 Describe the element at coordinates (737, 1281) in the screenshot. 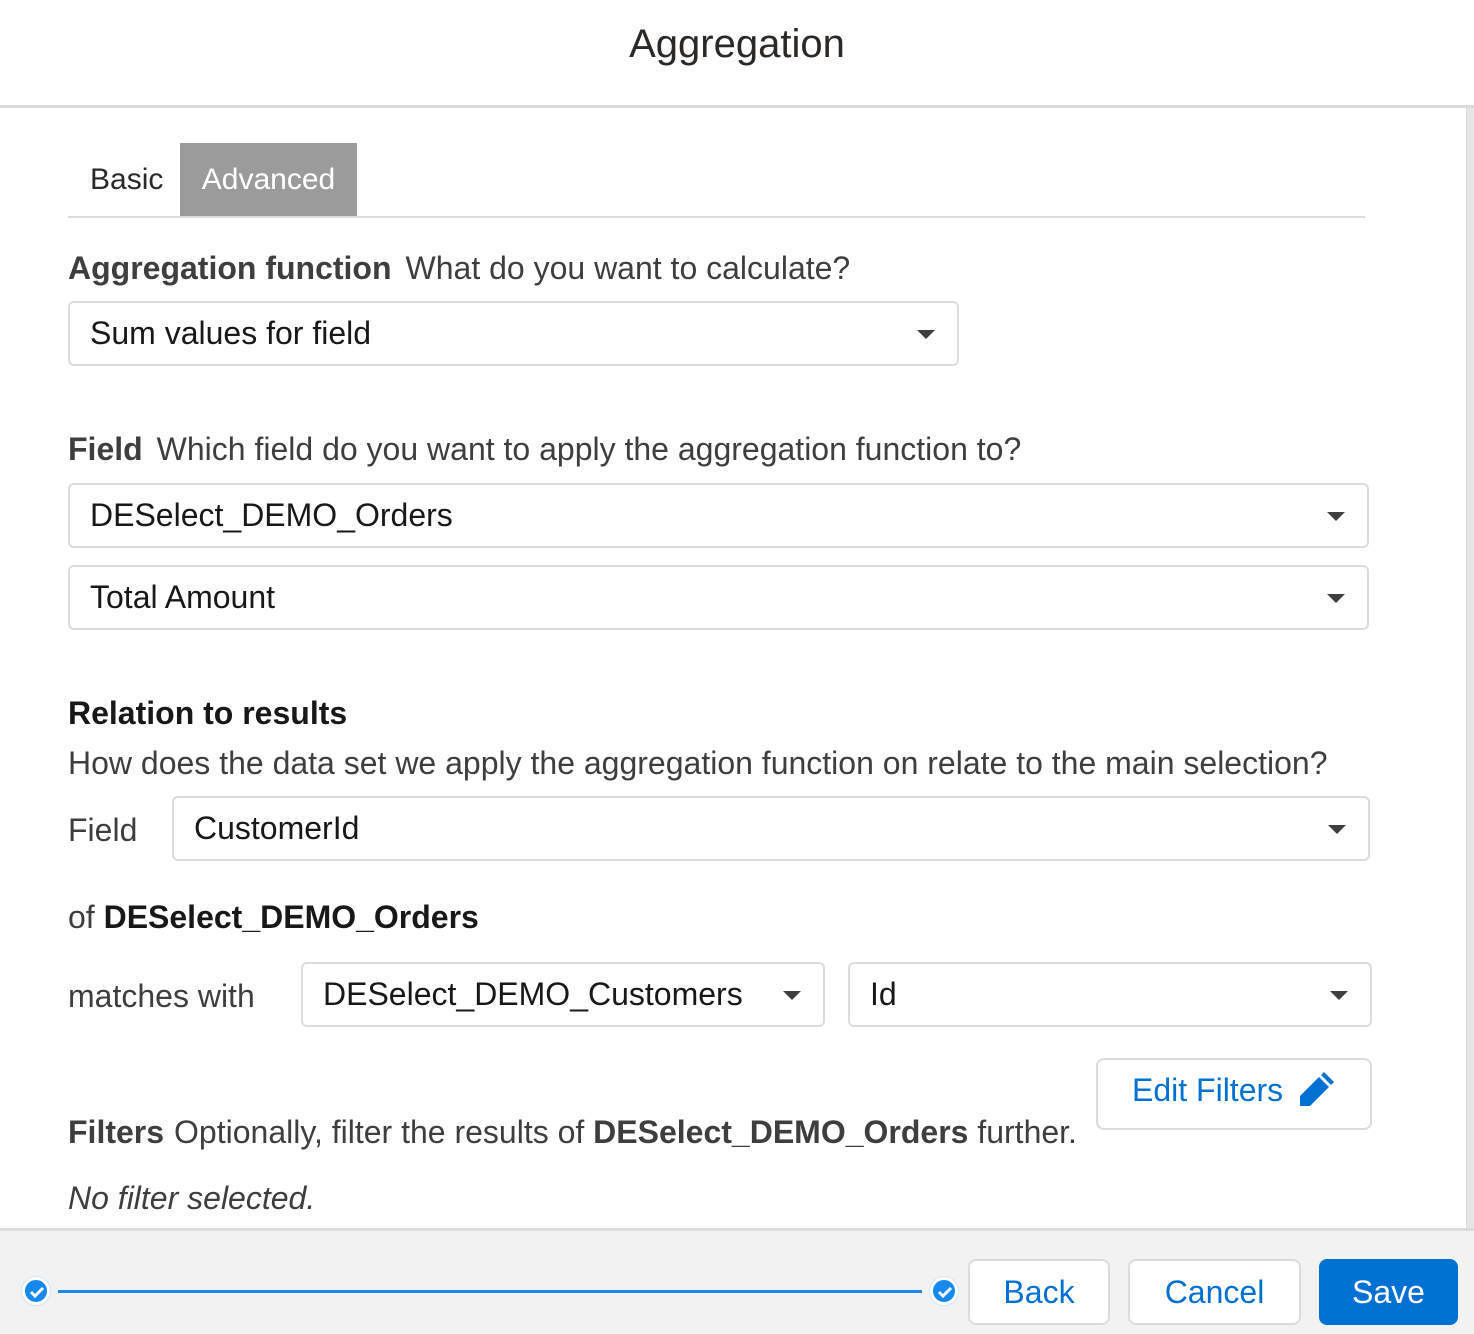

I see `modal-footer: Back Cancel Save` at that location.